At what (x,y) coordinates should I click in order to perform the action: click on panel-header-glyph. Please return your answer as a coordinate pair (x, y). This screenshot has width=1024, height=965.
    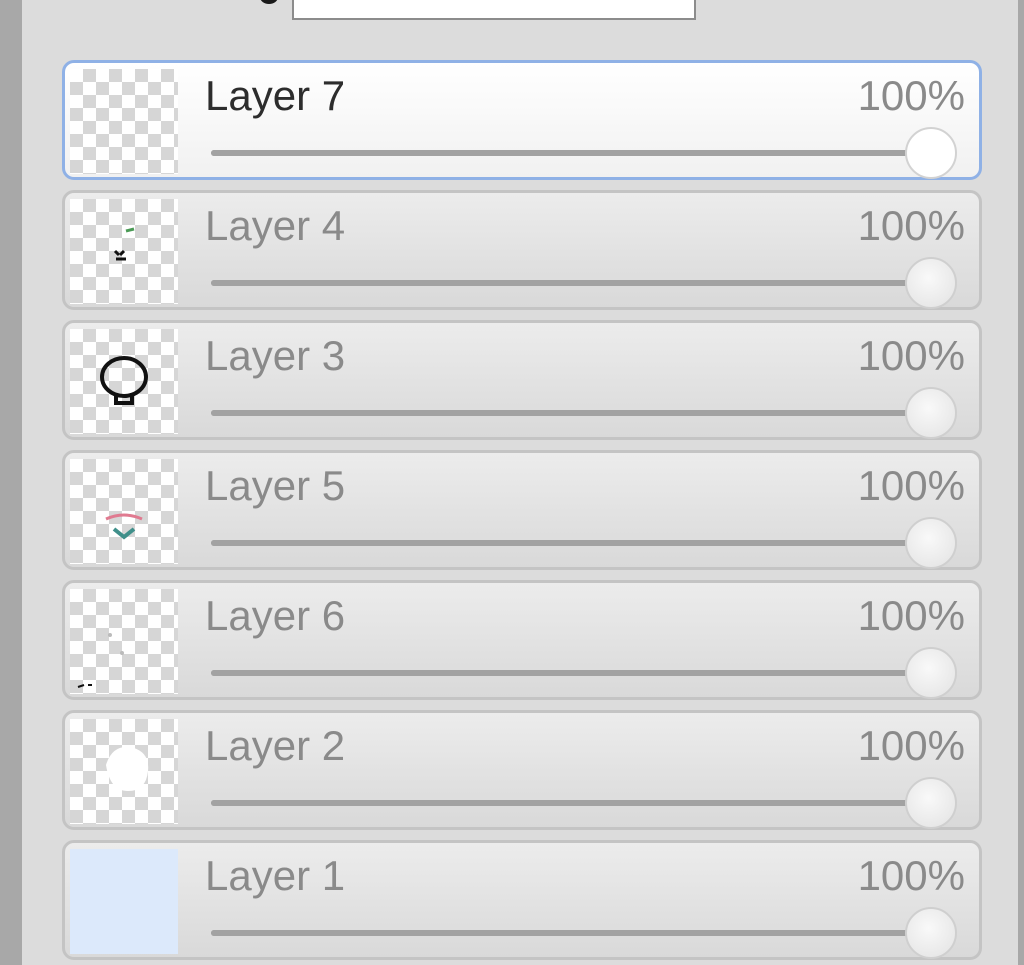
    Looking at the image, I should click on (269, 2).